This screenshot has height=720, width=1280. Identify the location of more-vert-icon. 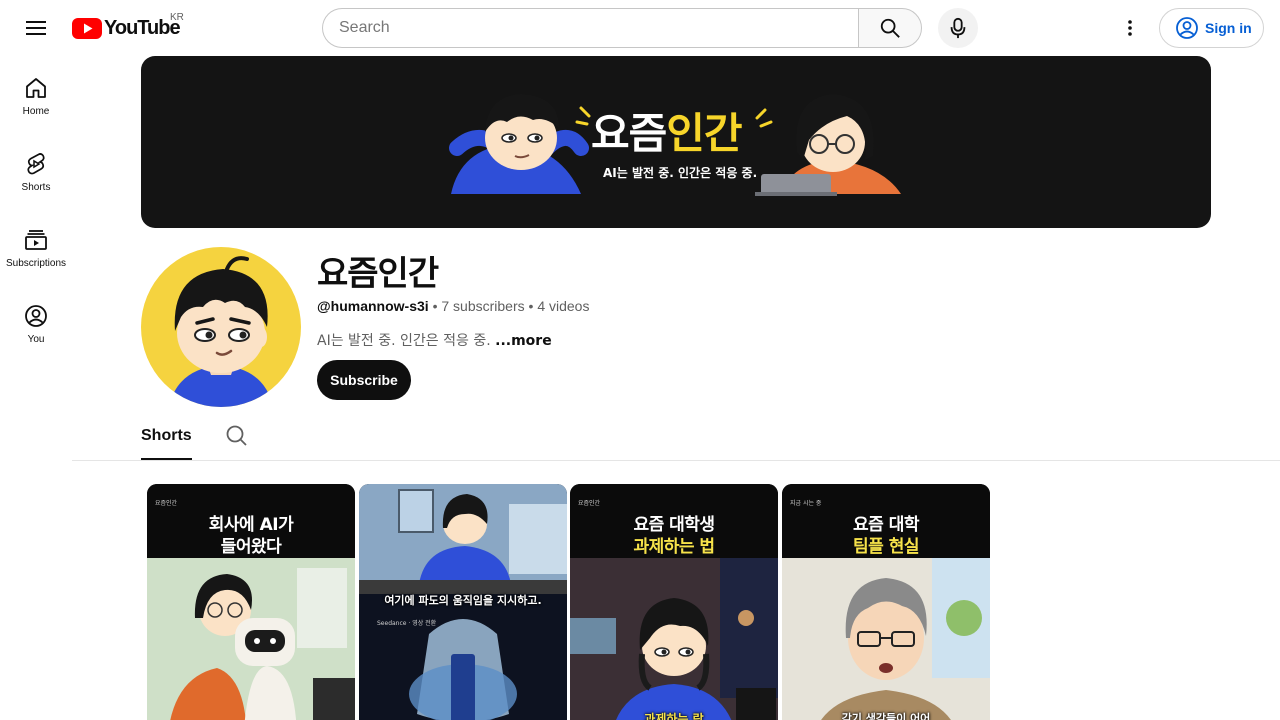
(1130, 28).